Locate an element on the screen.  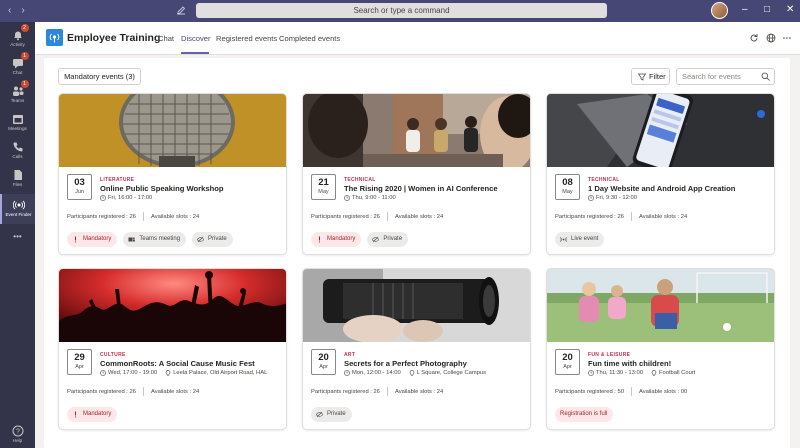
title-bar: ‹ › Search or type a command – □ ✕ is located at coordinates (400, 11).